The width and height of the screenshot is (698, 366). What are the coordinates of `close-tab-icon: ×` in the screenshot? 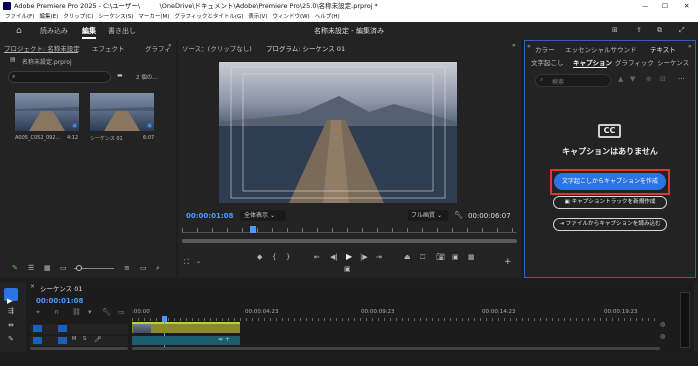 It's located at (32, 287).